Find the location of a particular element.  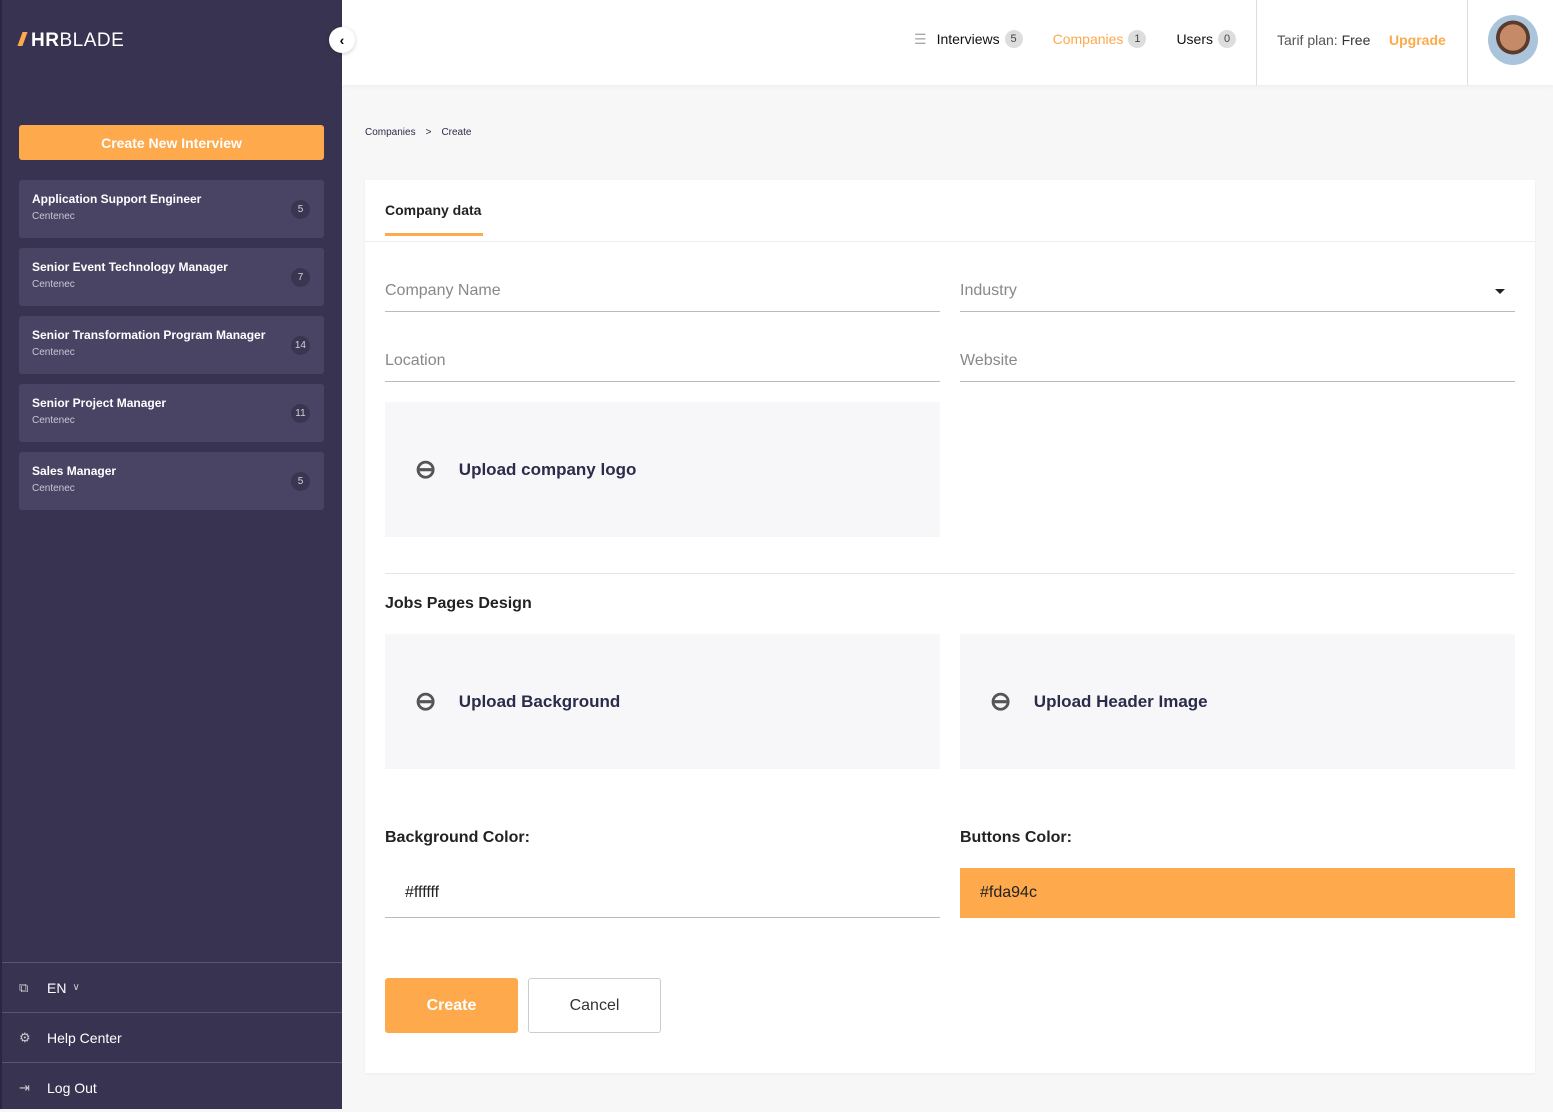

logo-light: BLADE is located at coordinates (92, 40).